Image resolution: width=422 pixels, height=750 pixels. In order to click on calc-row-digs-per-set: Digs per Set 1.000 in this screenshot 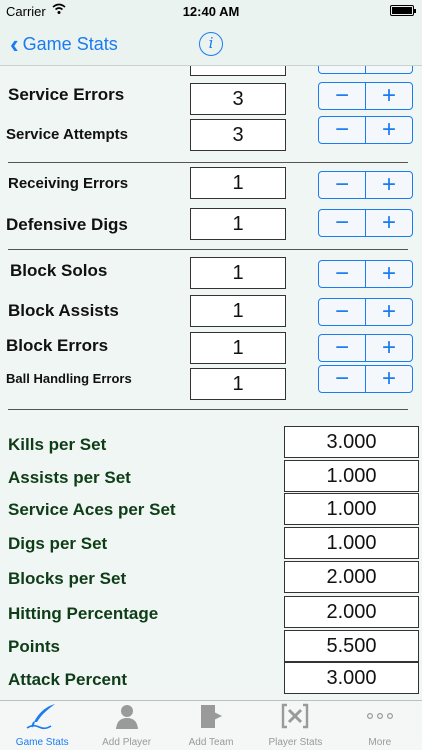, I will do `click(211, 543)`.